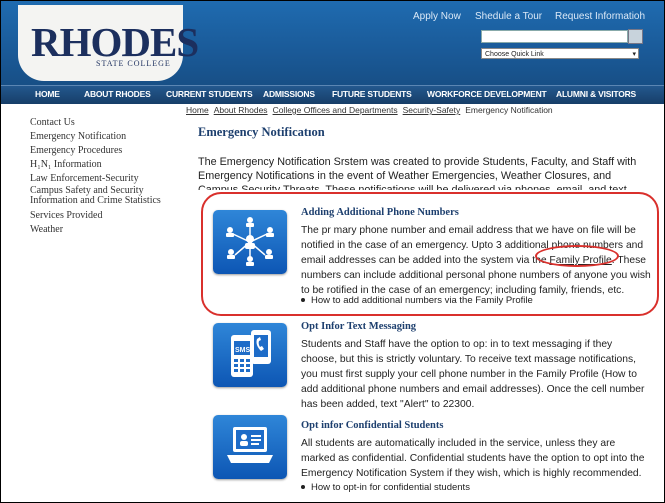 Image resolution: width=665 pixels, height=503 pixels. I want to click on breadcrumb-home: Home, so click(197, 110).